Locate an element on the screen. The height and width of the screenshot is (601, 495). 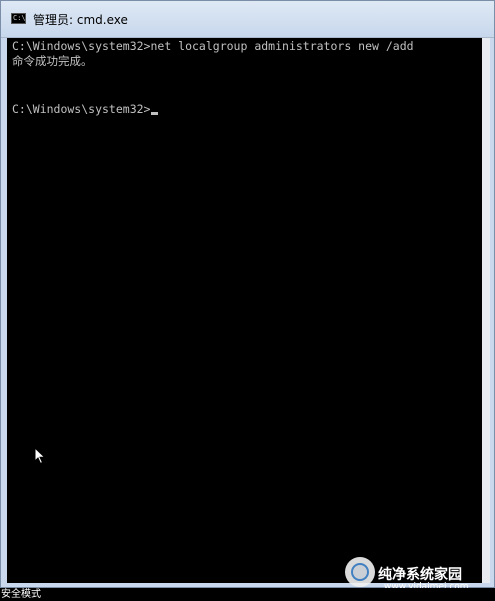
console-icon: C:\ is located at coordinates (18, 18).